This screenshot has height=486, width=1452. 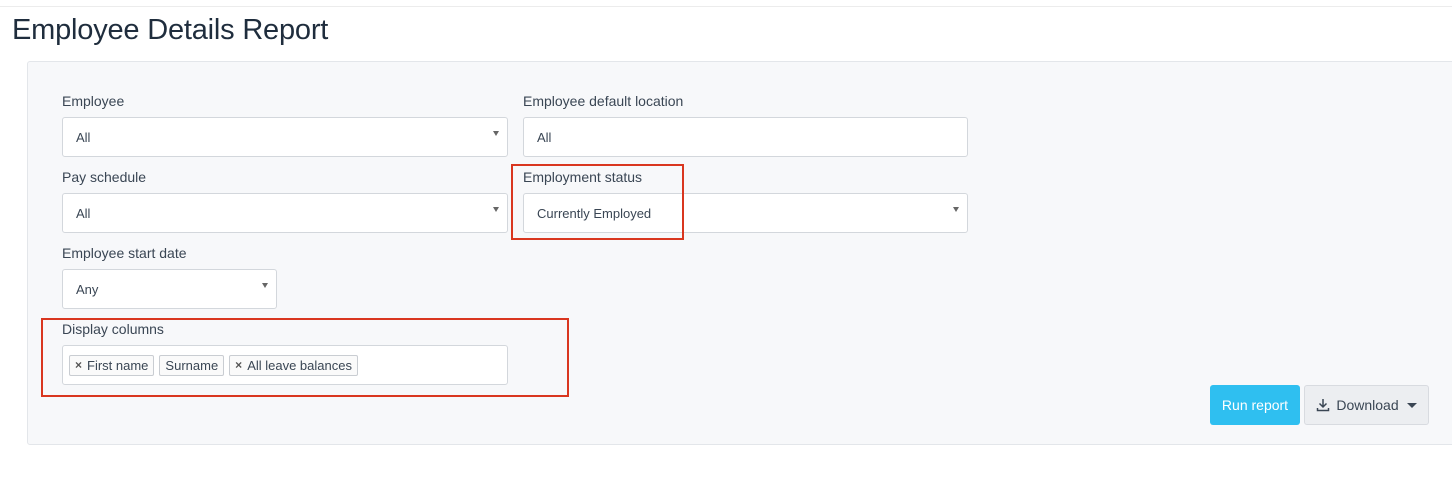 What do you see at coordinates (1323, 405) in the screenshot?
I see `download-icon` at bounding box center [1323, 405].